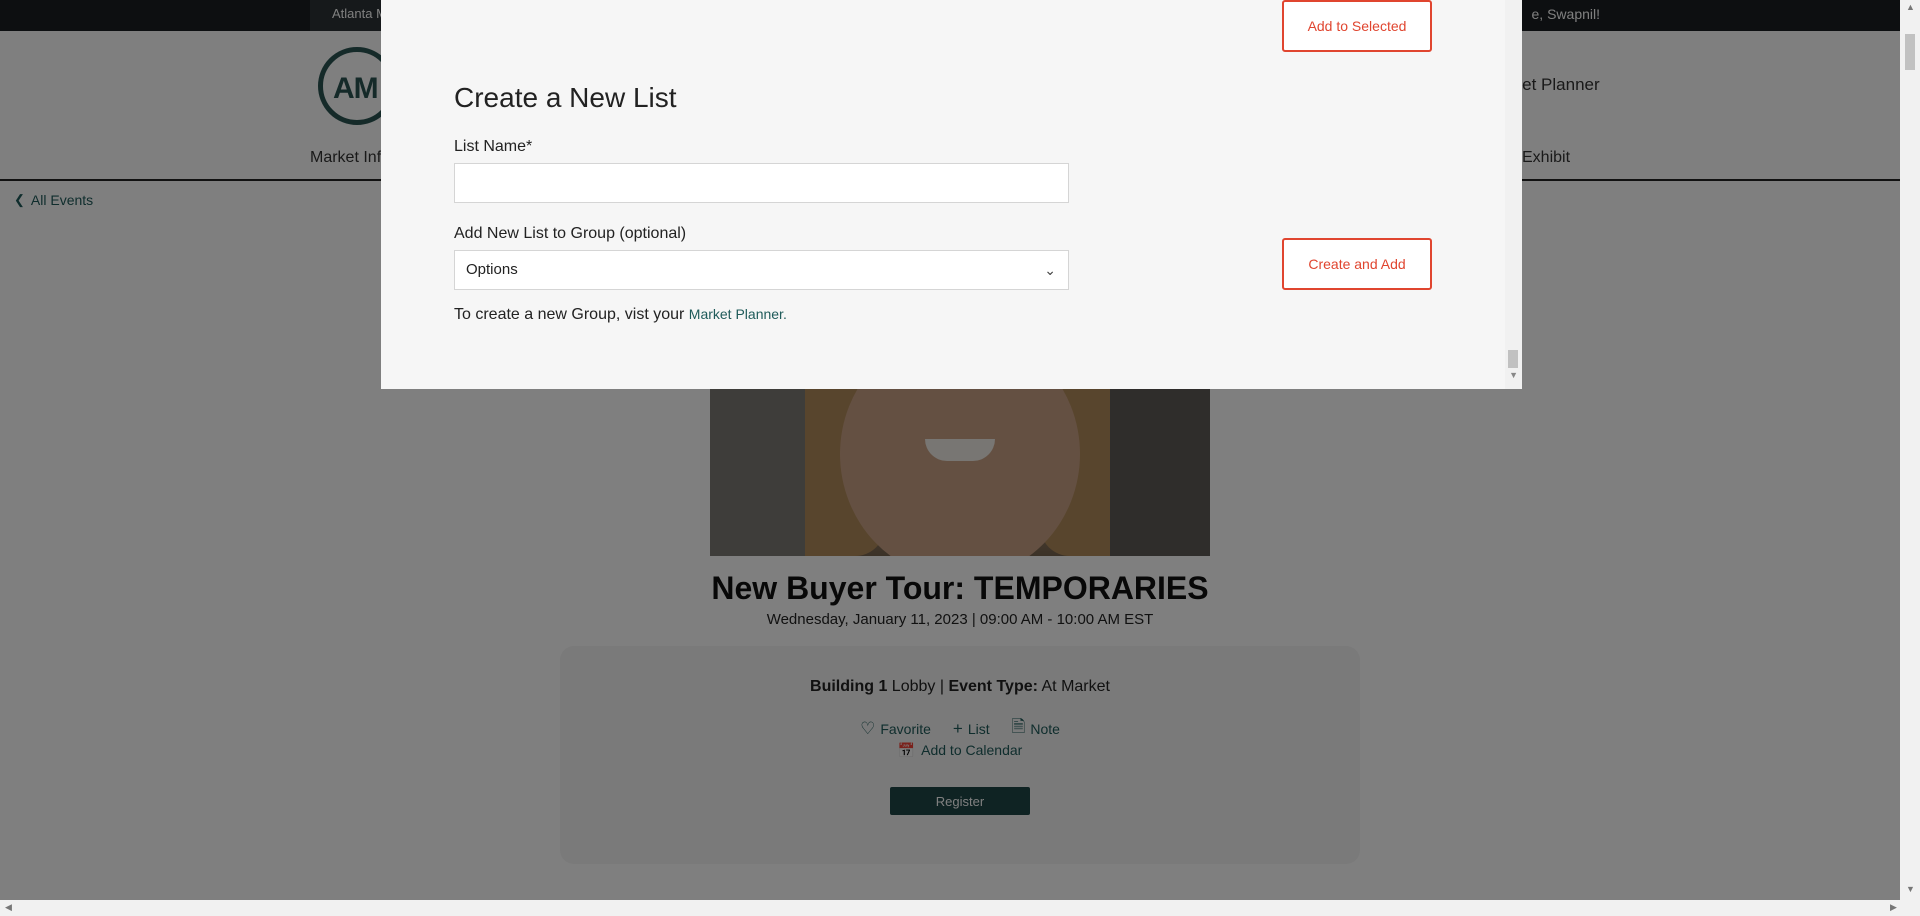 This screenshot has width=1920, height=916. Describe the element at coordinates (493, 146) in the screenshot. I see `list-name-label: List Name*` at that location.